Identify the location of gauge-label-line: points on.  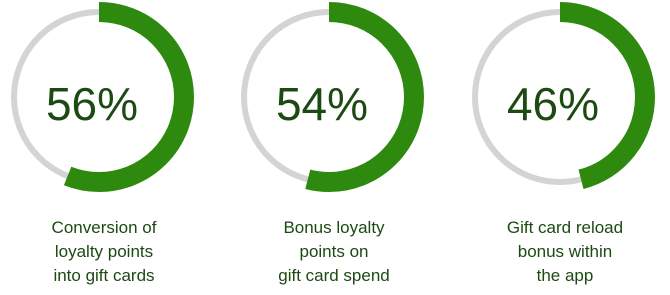
(334, 251).